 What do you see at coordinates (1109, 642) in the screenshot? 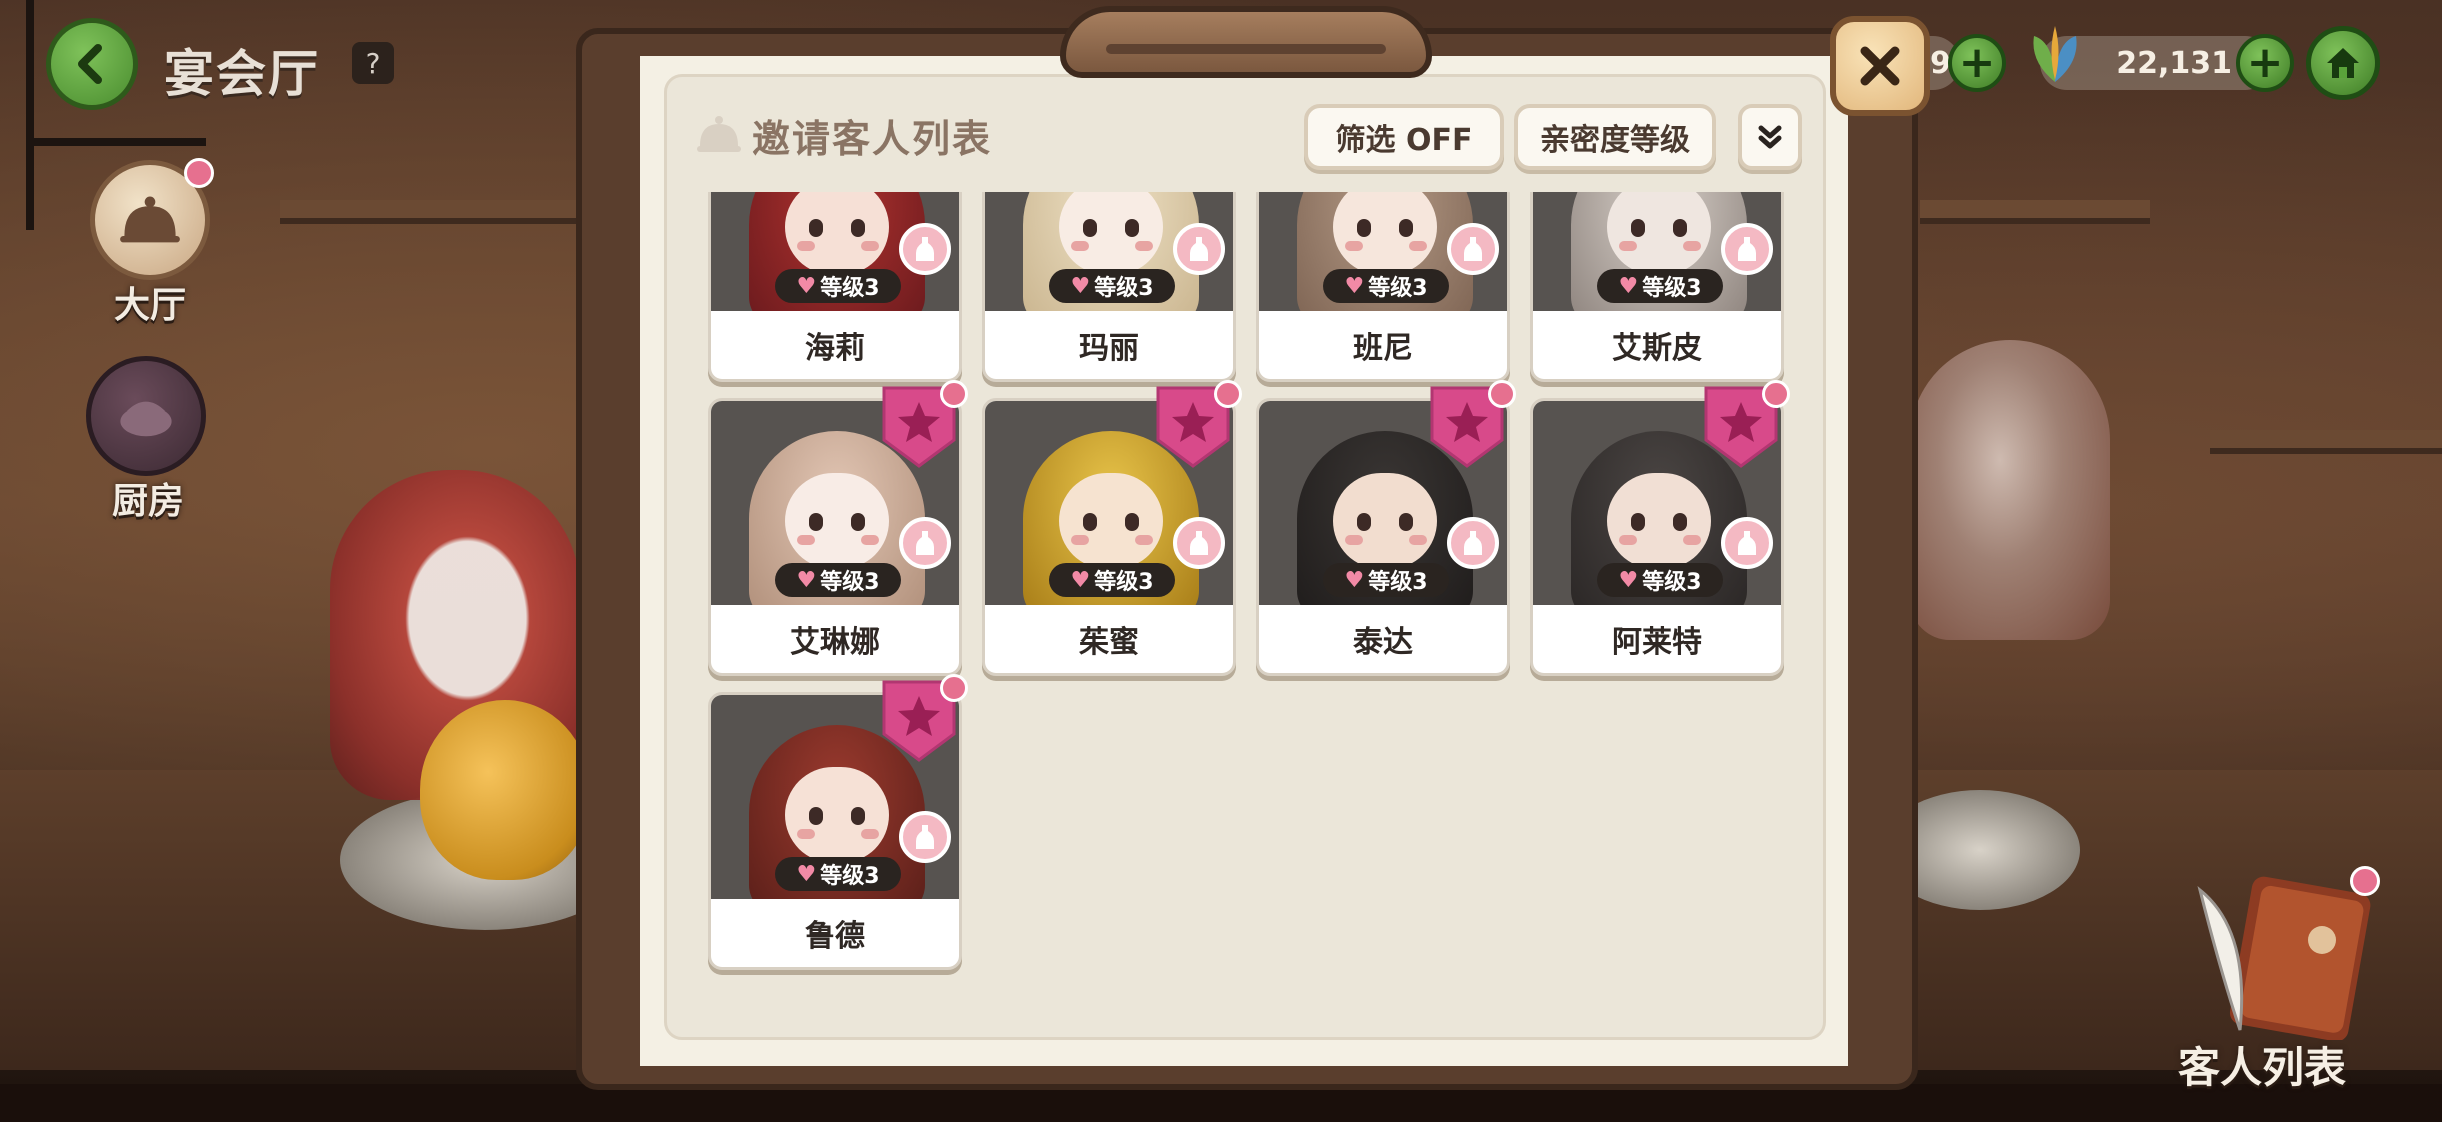
I see `guest-name: 茱蜜` at bounding box center [1109, 642].